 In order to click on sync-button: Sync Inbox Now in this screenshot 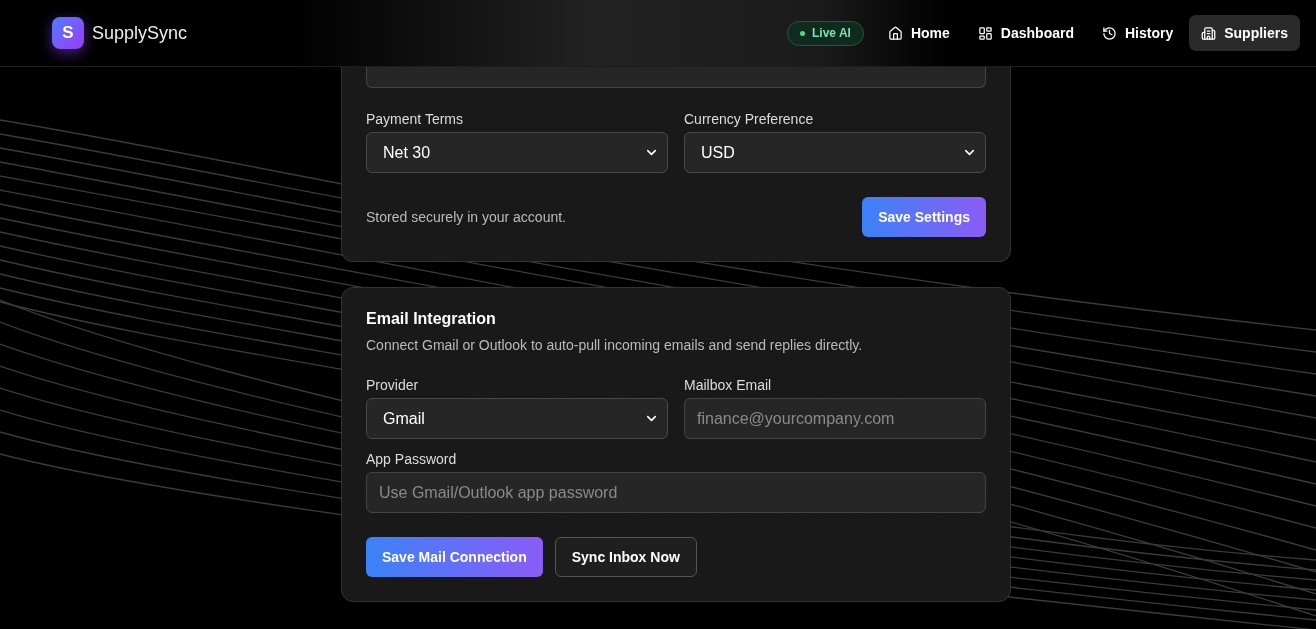, I will do `click(625, 557)`.